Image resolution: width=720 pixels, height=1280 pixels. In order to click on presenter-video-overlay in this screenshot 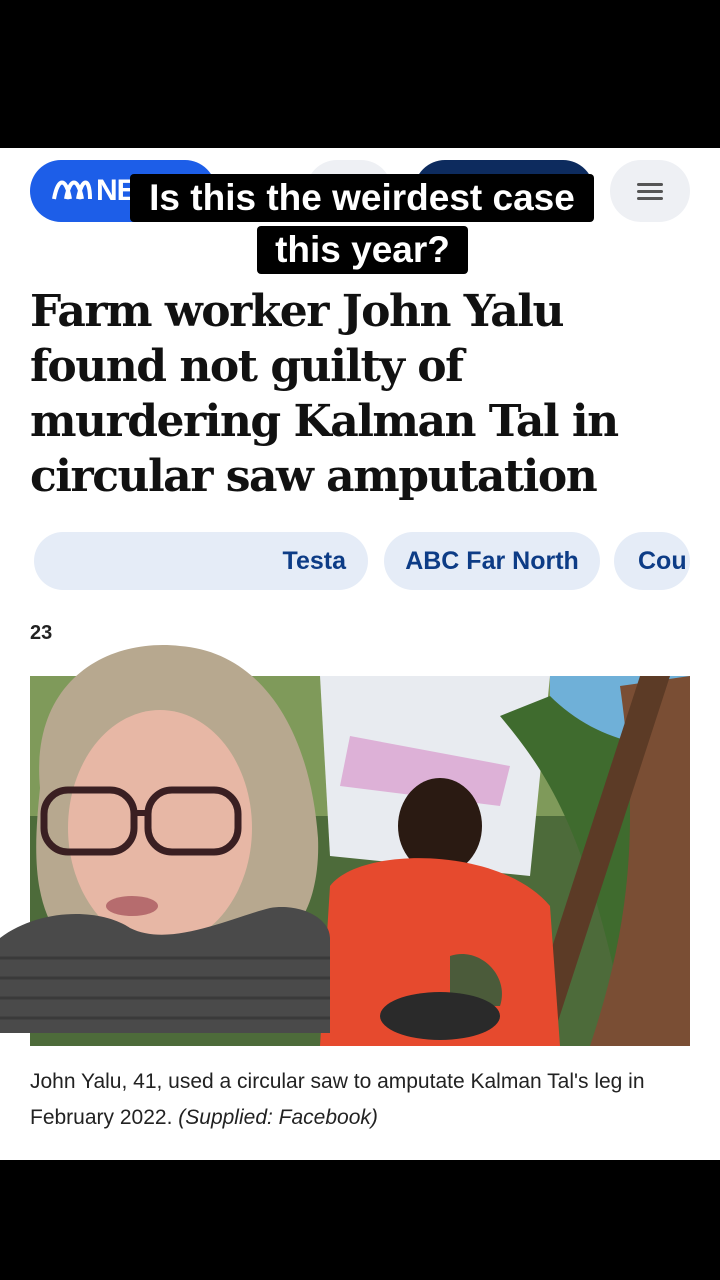, I will do `click(165, 835)`.